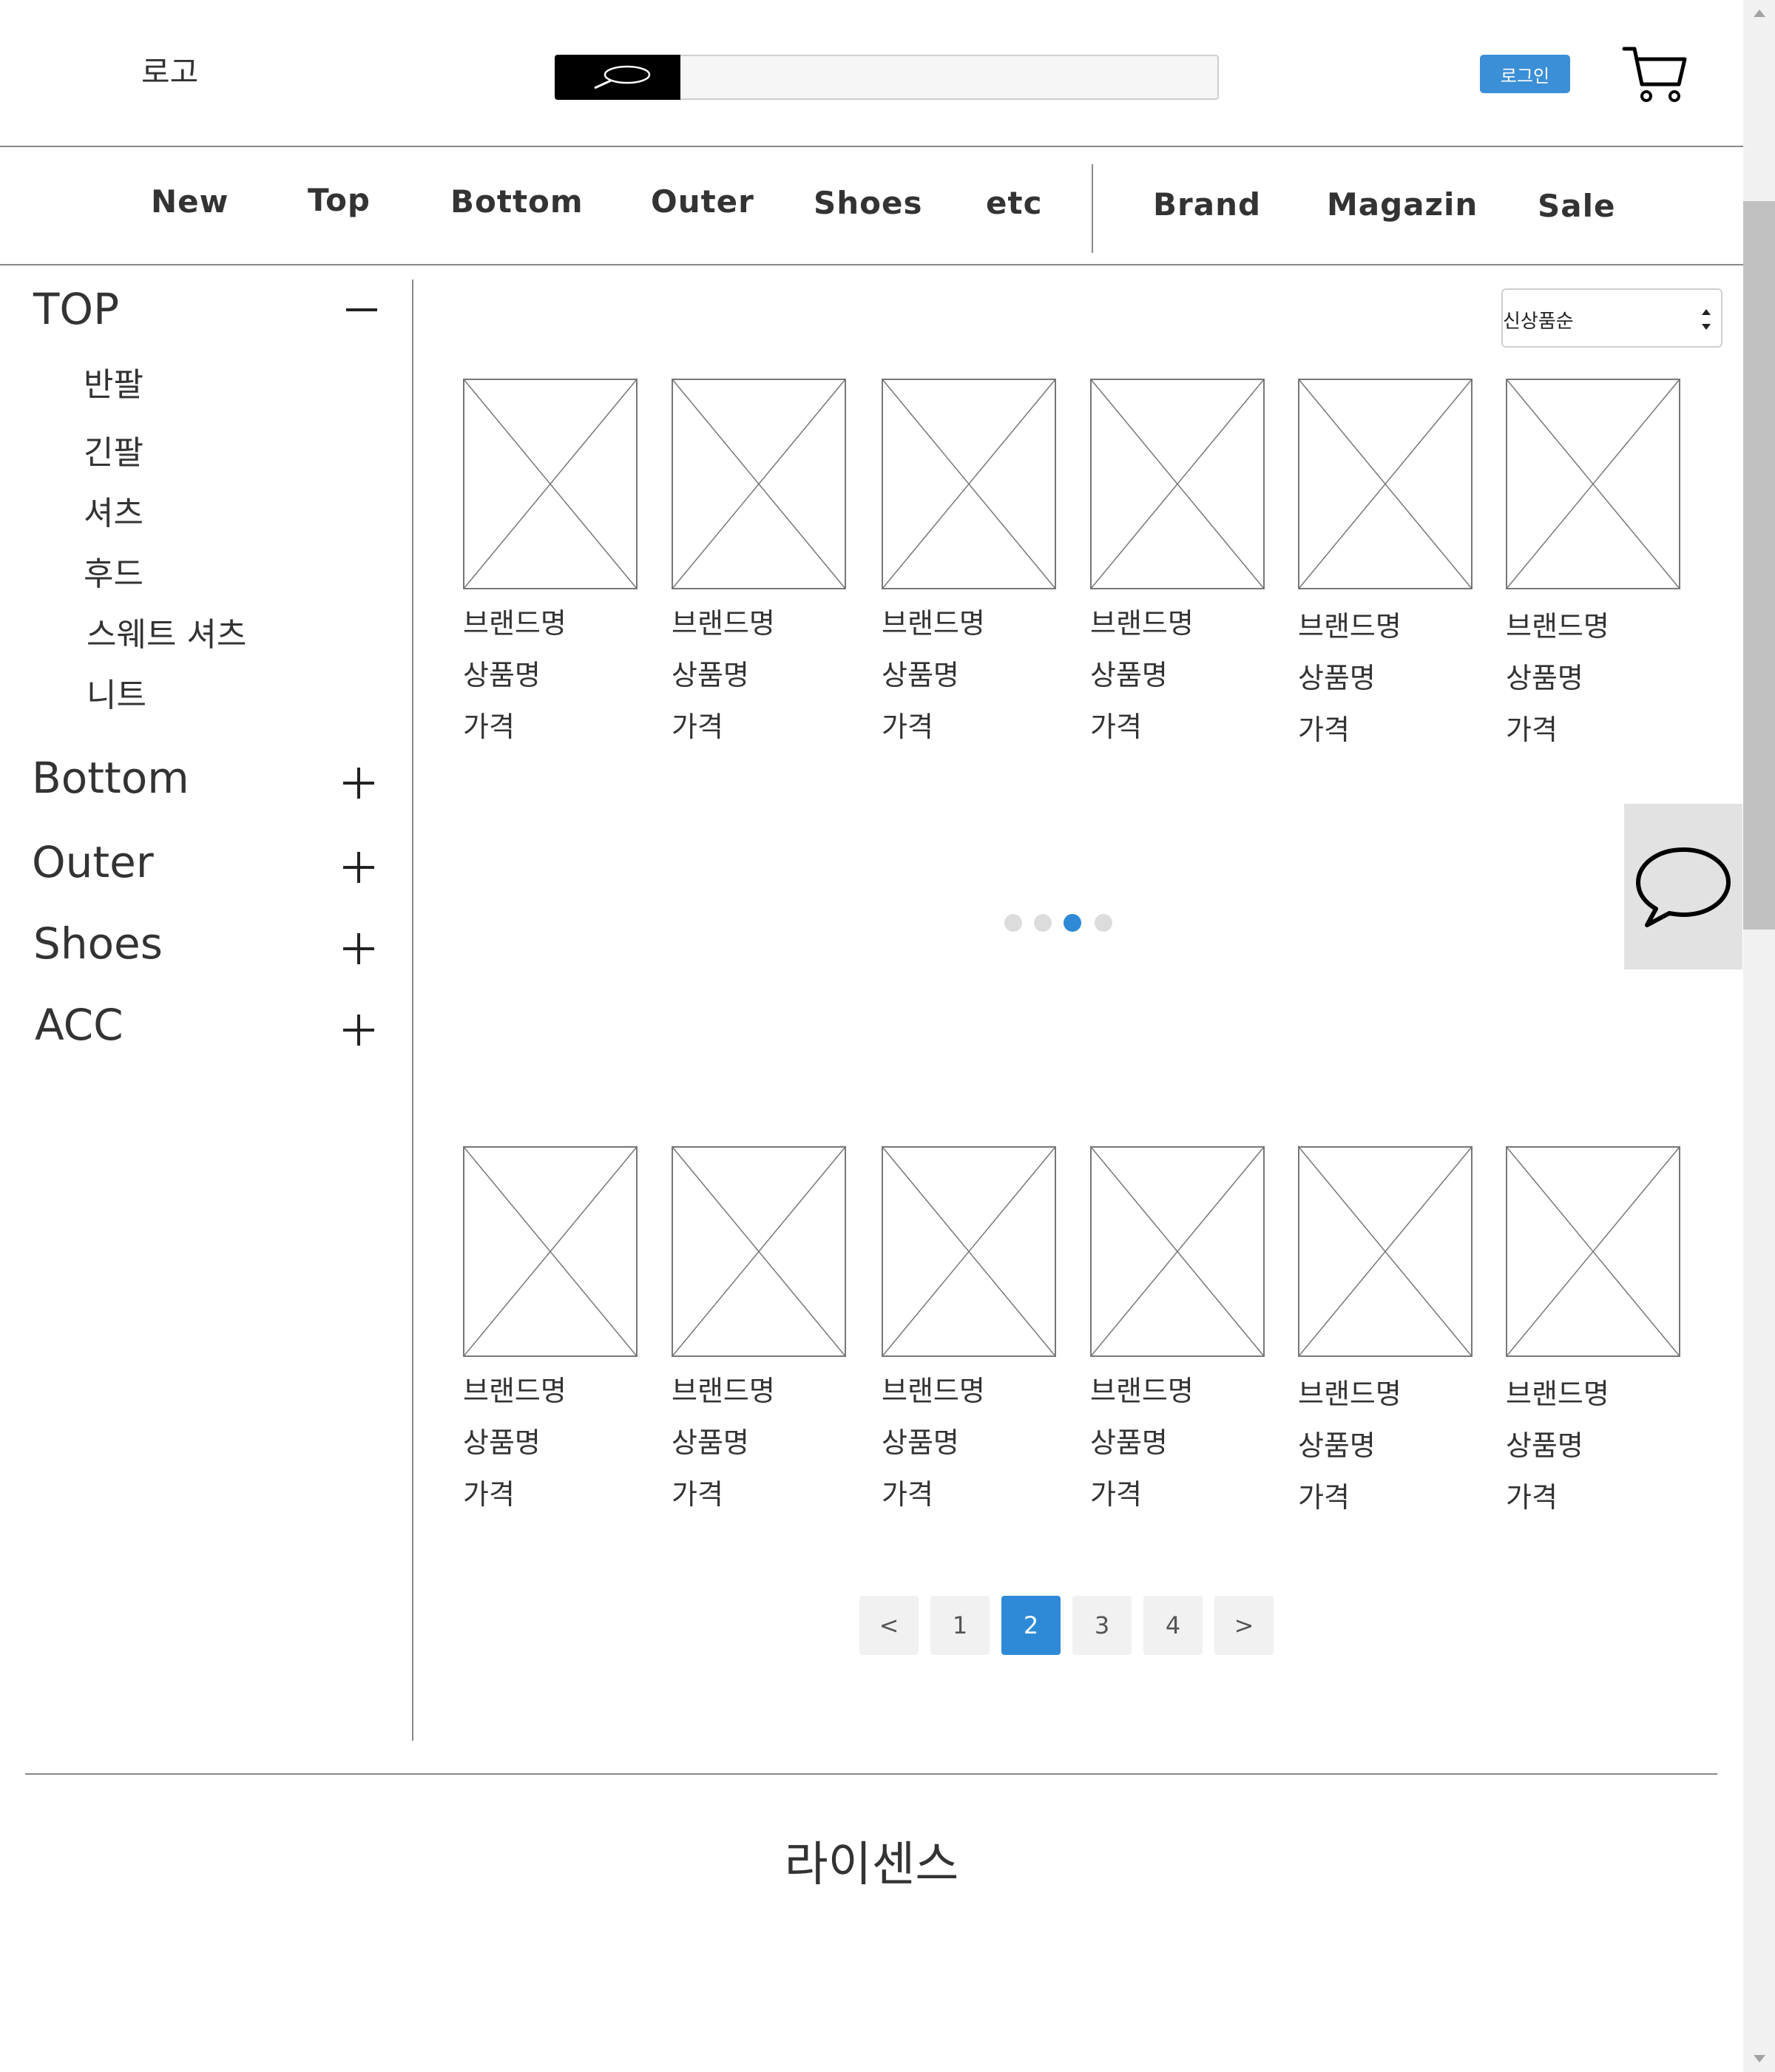 Image resolution: width=1775 pixels, height=2072 pixels. Describe the element at coordinates (1706, 319) in the screenshot. I see `select-arrows-icon` at that location.